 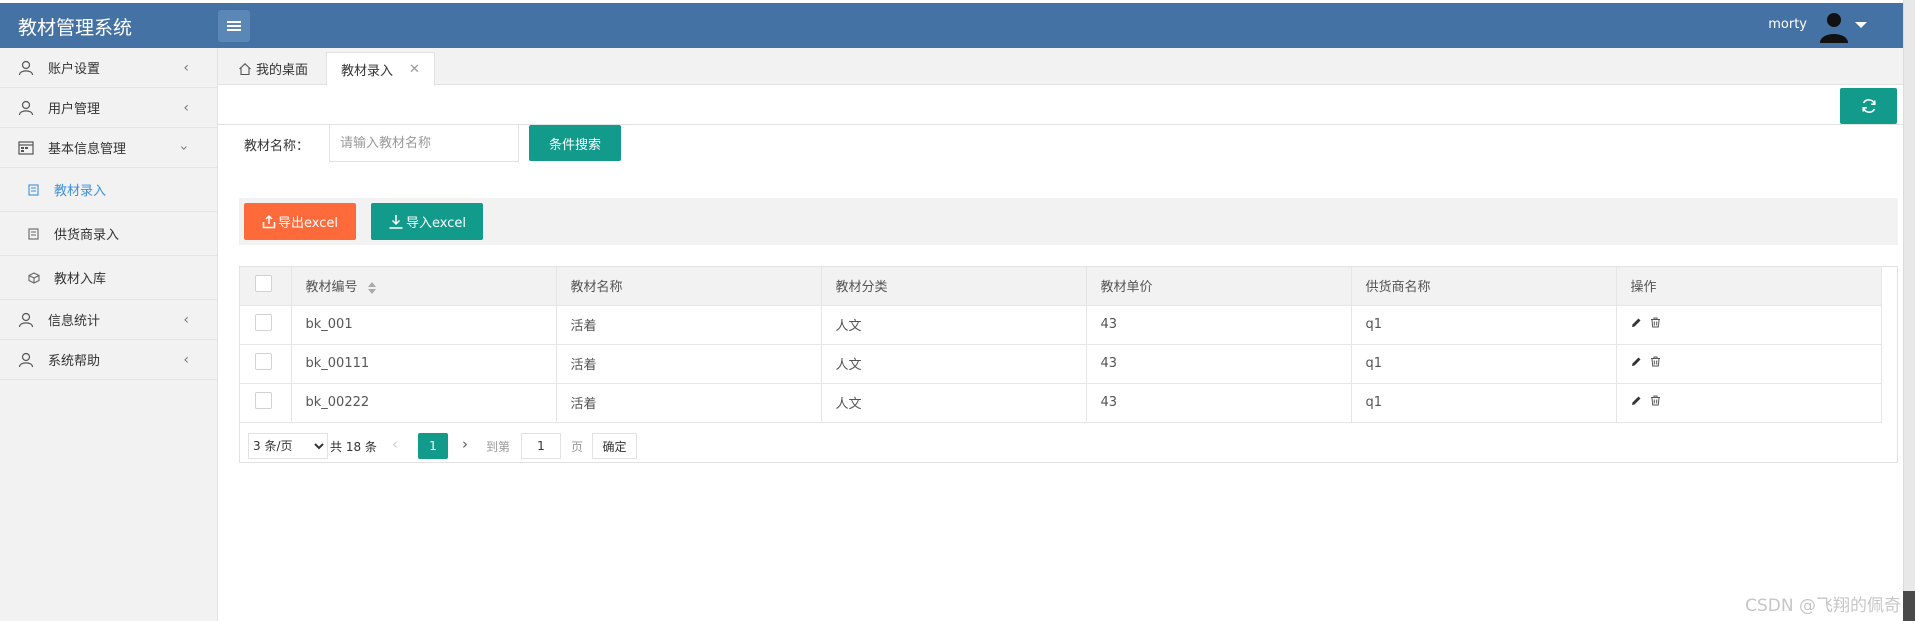 What do you see at coordinates (1787, 24) in the screenshot?
I see `user-name: morty` at bounding box center [1787, 24].